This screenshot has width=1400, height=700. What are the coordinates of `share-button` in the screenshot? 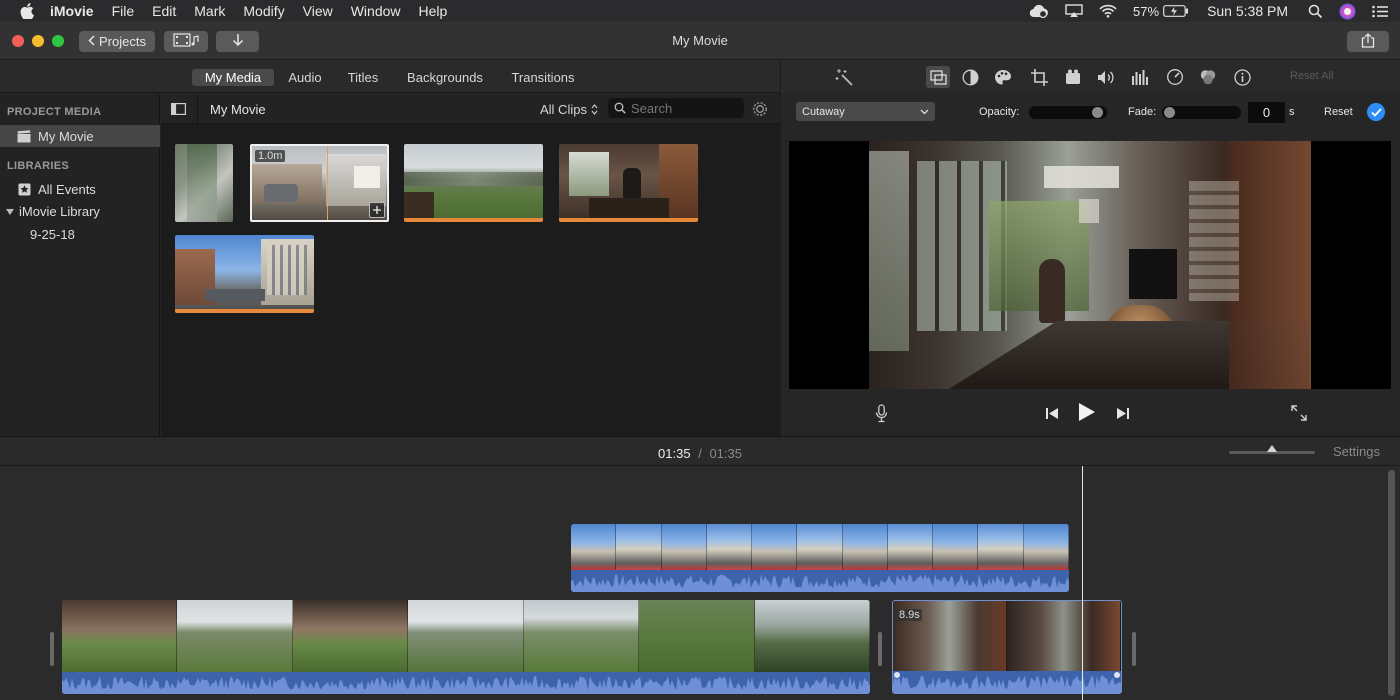 It's located at (1368, 41).